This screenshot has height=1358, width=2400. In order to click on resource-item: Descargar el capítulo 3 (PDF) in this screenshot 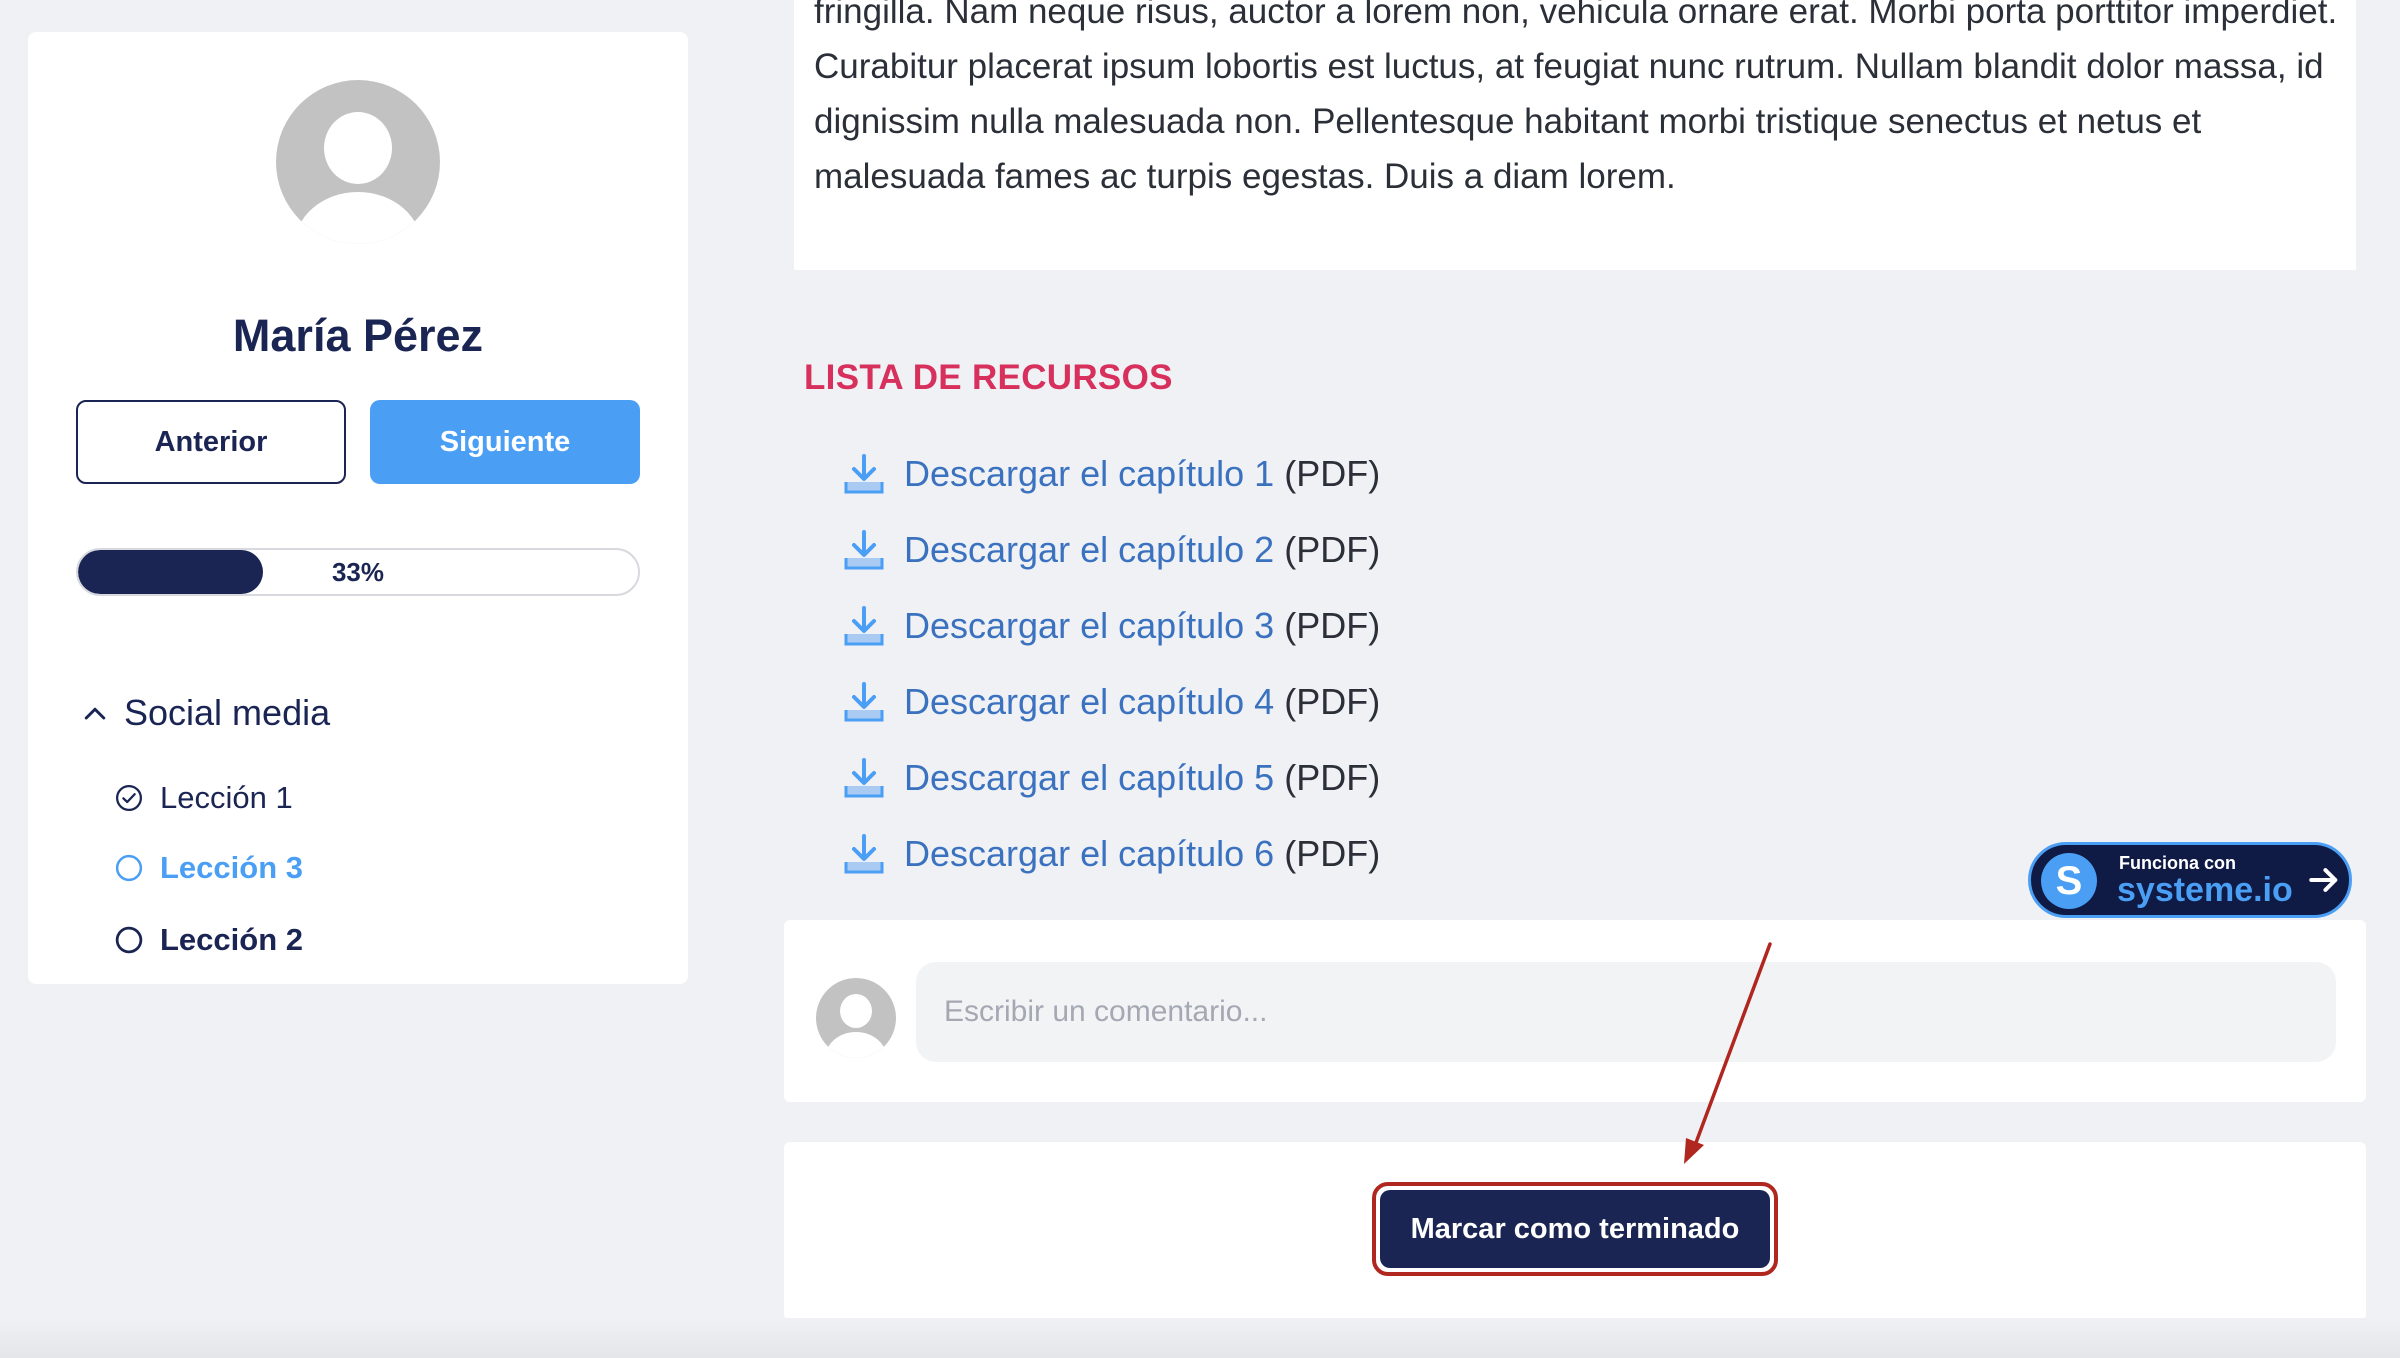, I will do `click(1111, 626)`.